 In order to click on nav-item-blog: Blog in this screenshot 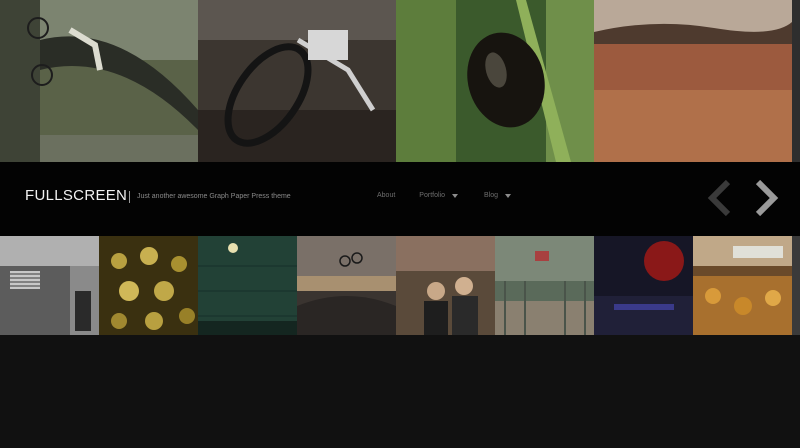, I will do `click(497, 195)`.